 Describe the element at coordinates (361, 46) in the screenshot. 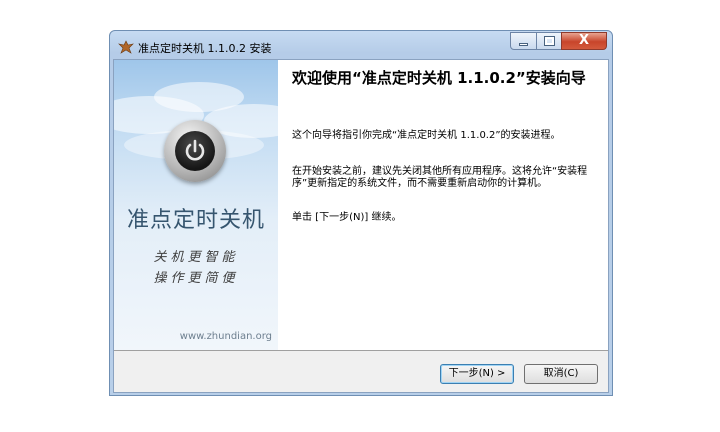

I see `title-bar: 准点定时关机 1.1.0.2 安装 X` at that location.